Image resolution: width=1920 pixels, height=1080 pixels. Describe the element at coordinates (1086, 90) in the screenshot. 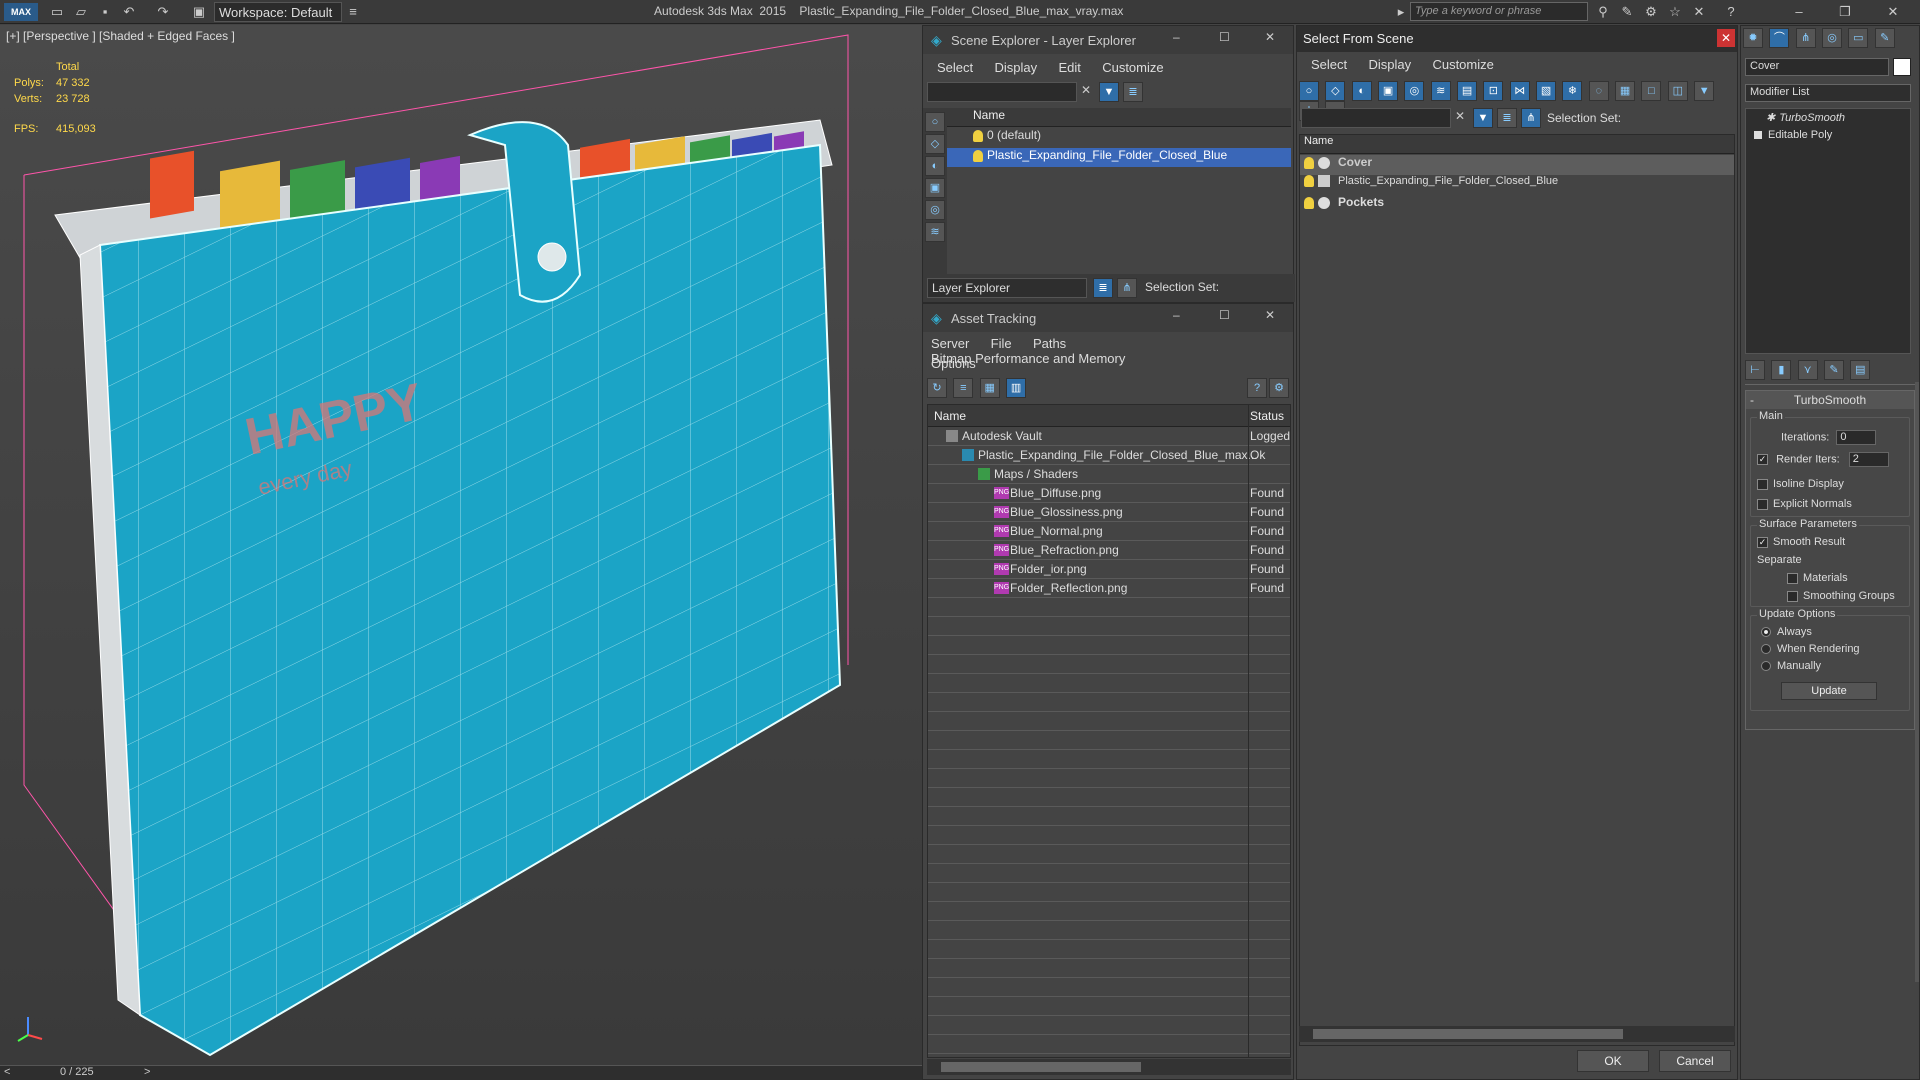

I see `clear-search-icon: ✕` at that location.